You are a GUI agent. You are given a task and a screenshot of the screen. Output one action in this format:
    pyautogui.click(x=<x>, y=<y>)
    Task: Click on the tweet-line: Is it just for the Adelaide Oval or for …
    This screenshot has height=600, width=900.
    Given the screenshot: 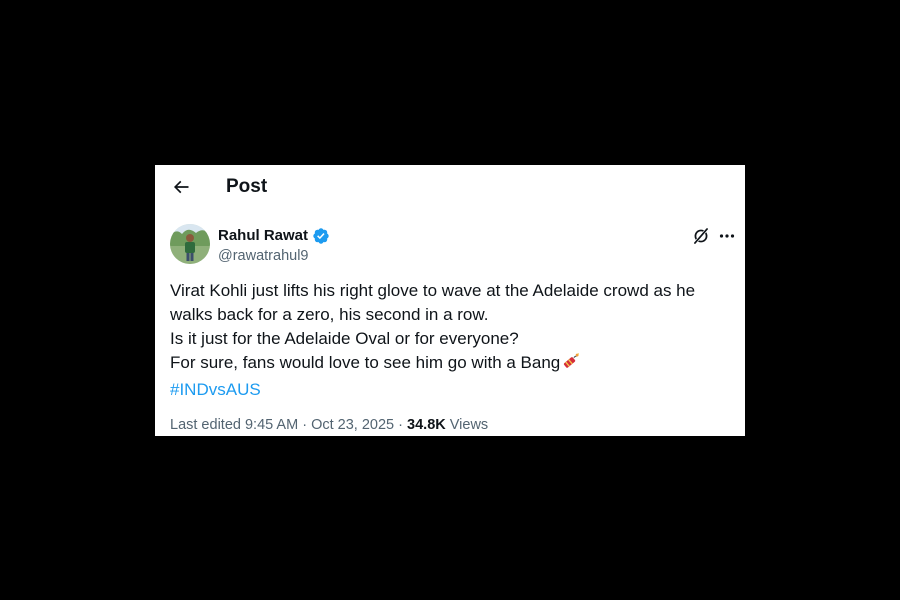 What is the action you would take?
    pyautogui.click(x=344, y=338)
    